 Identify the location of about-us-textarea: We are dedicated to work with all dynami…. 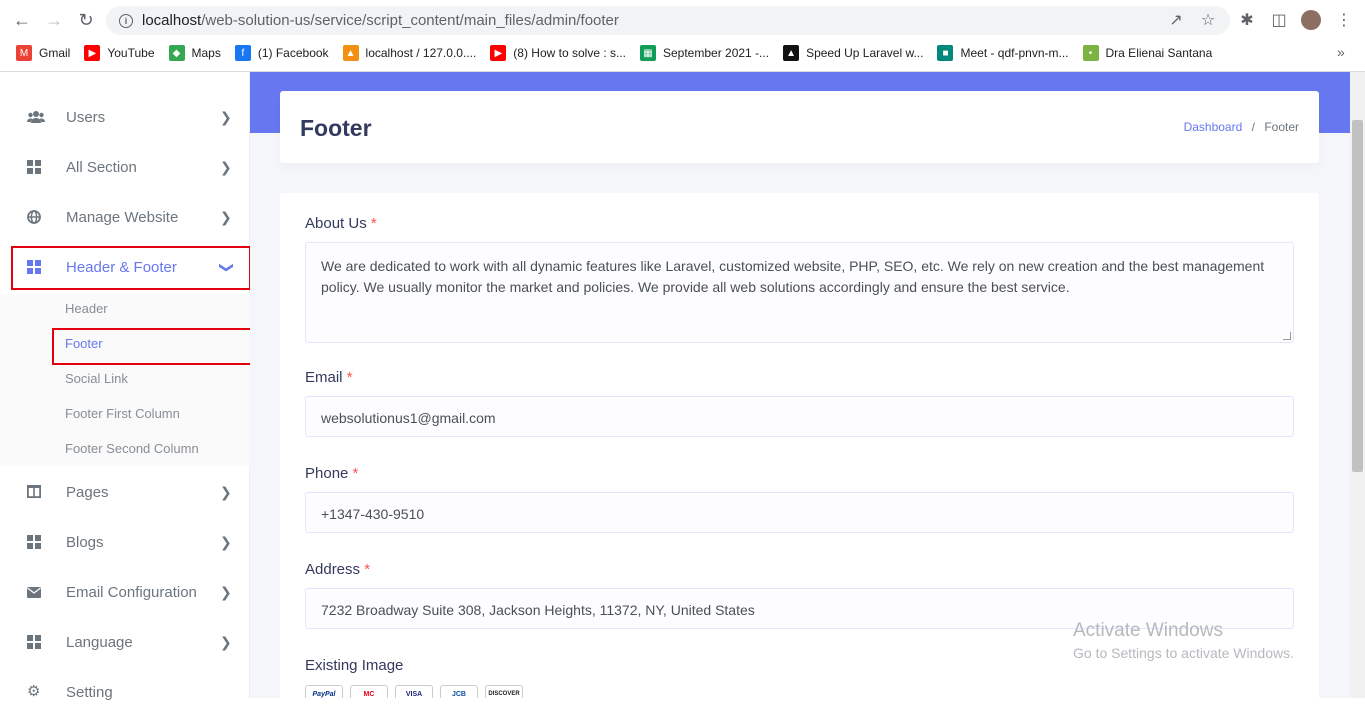
(799, 292).